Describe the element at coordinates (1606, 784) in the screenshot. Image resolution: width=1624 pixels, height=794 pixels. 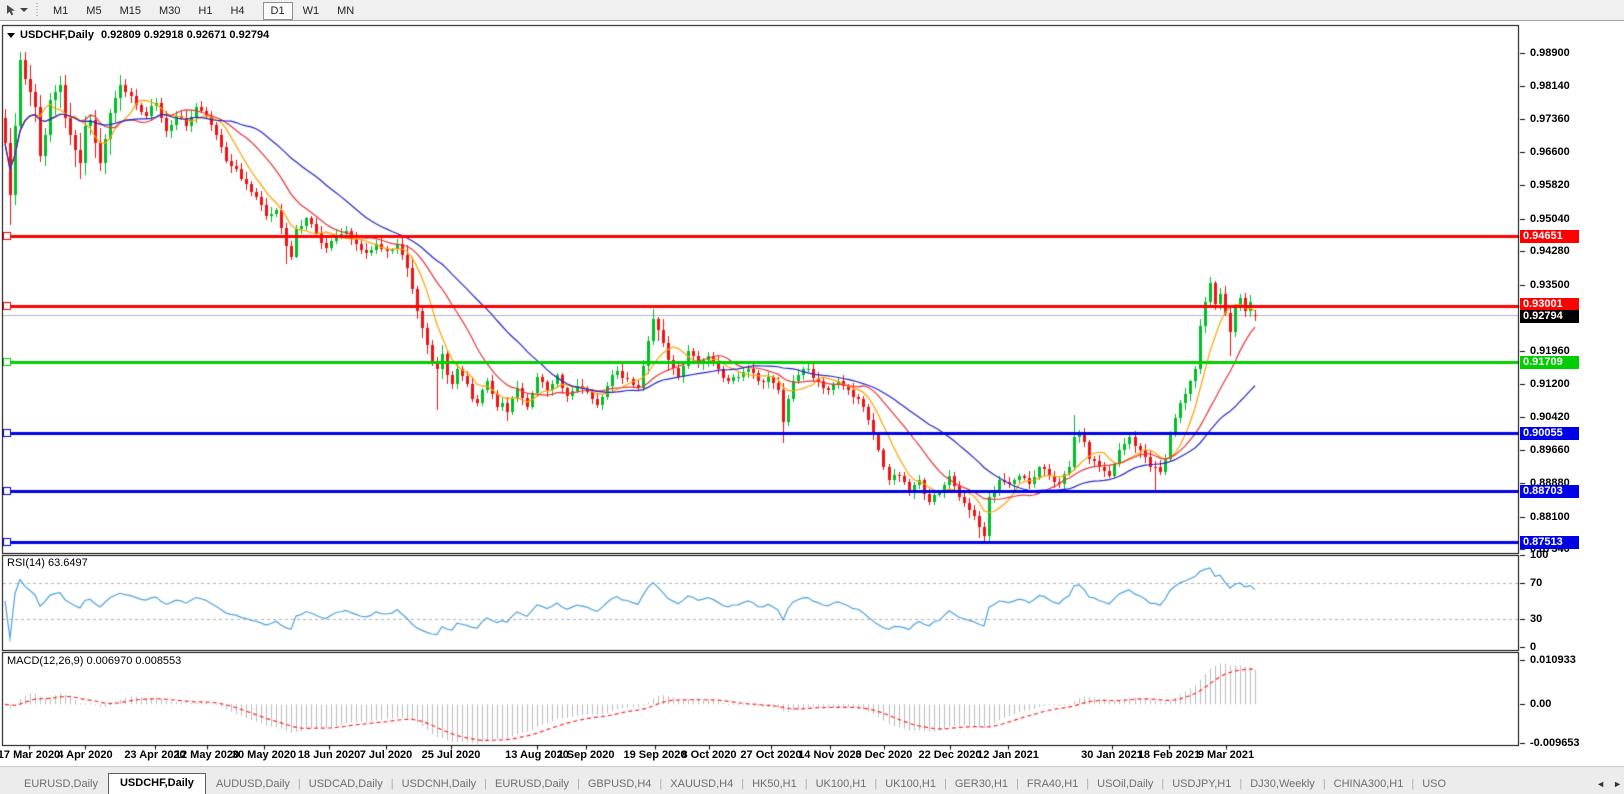
I see `tab-scroll-arrows: ◄ ►` at that location.